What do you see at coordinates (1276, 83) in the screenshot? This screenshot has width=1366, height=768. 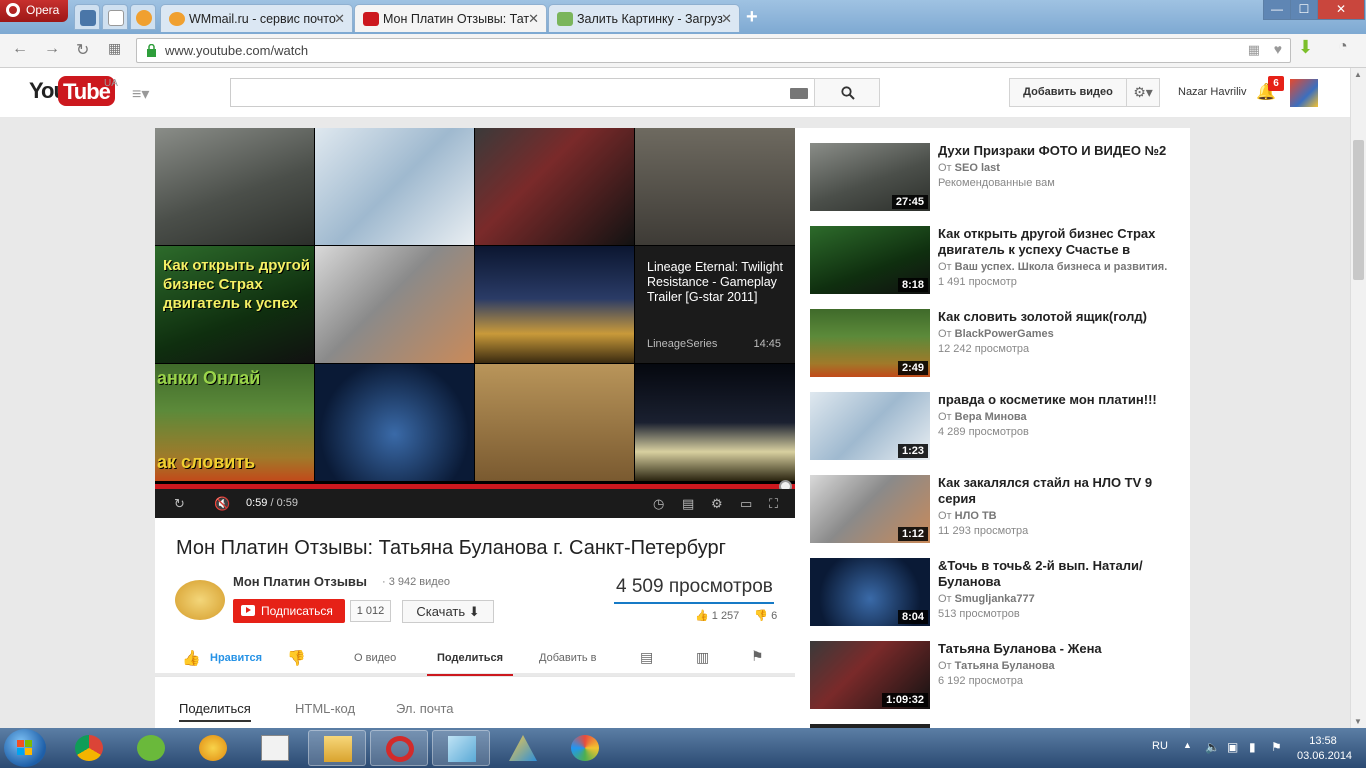 I see `notification-count-badge: 6` at bounding box center [1276, 83].